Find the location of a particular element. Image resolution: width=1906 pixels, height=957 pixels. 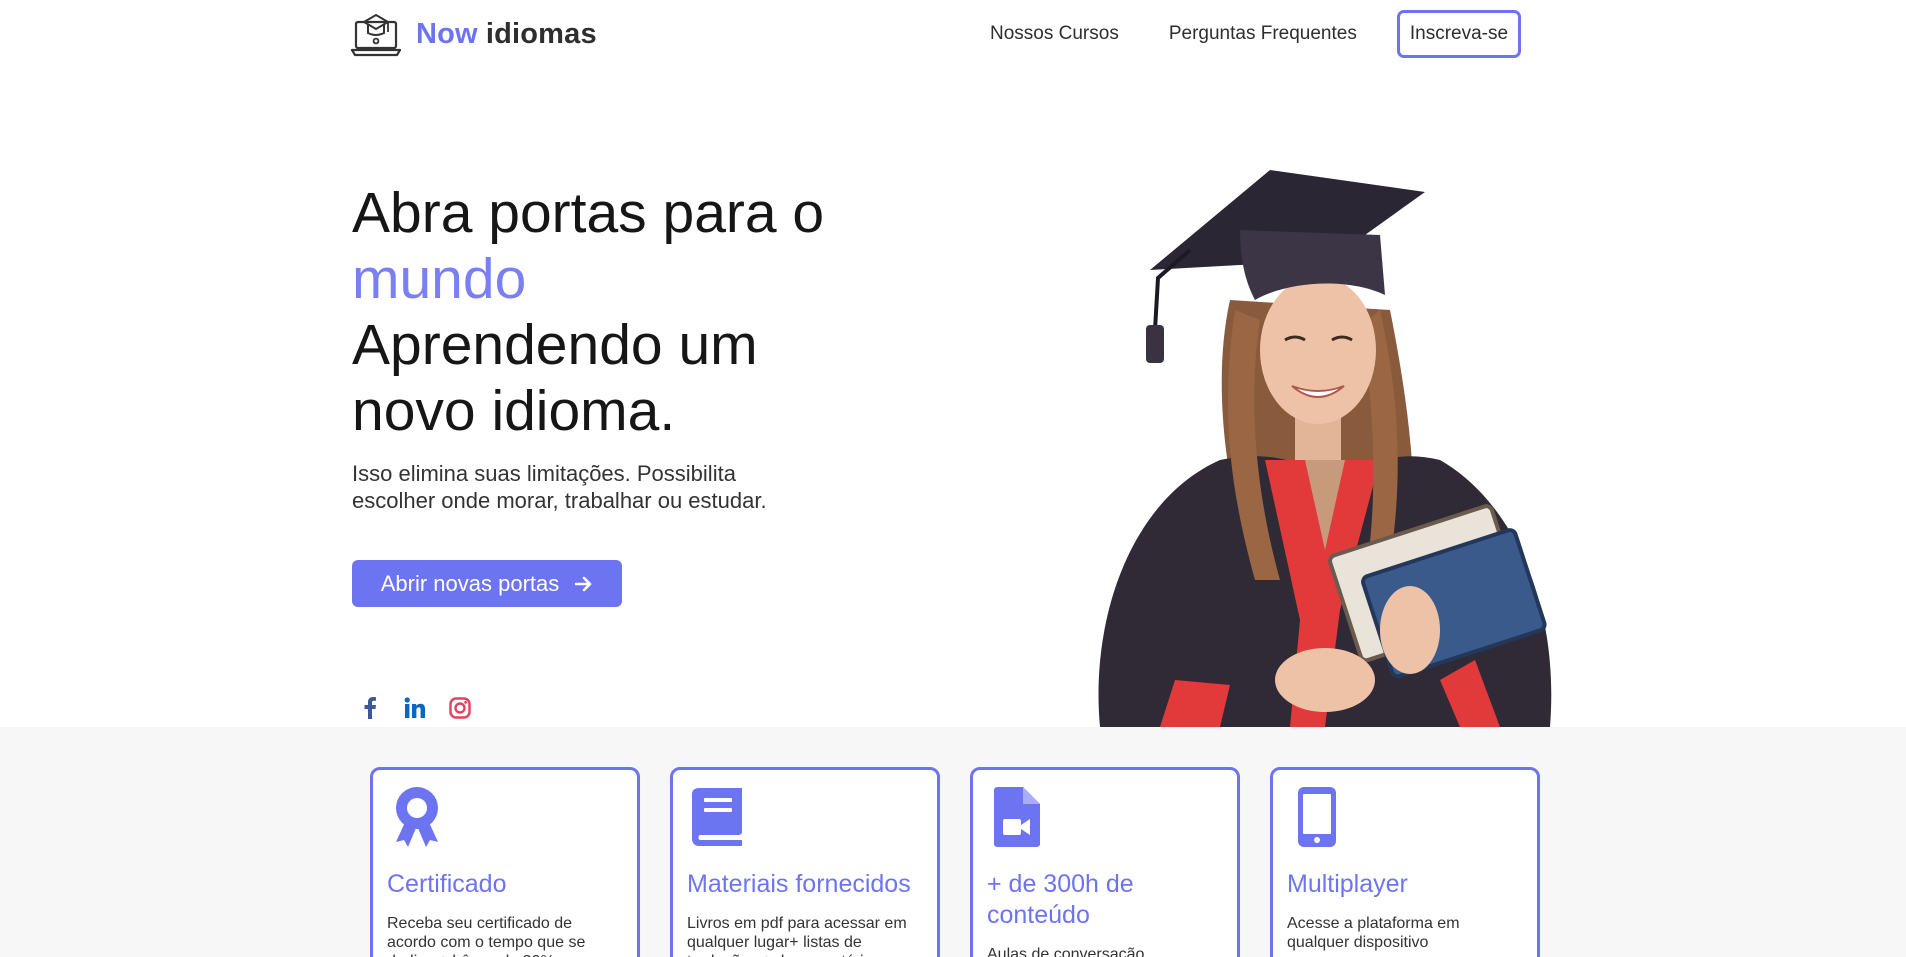

subscribe-button: Inscreva-se is located at coordinates (1459, 34).